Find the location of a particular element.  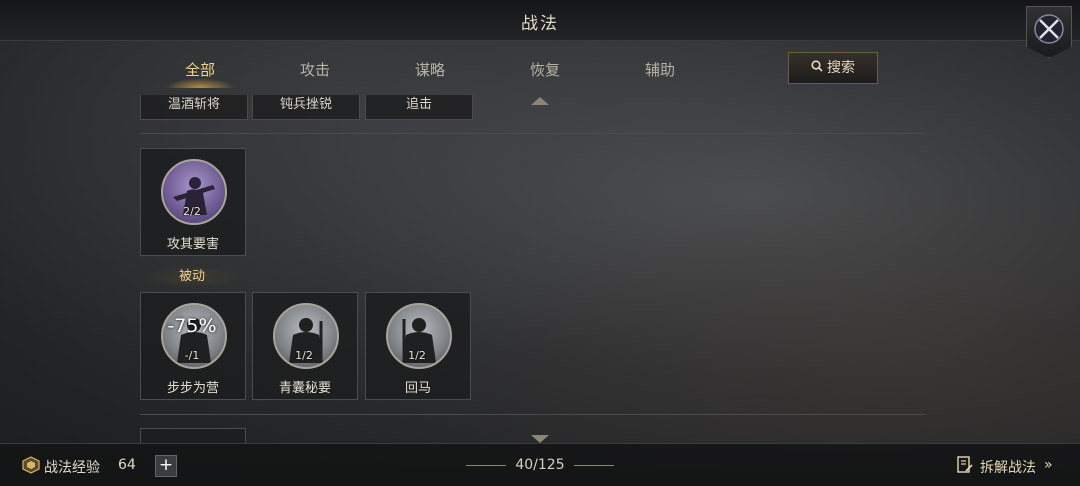

skill-name: 攻其要害 is located at coordinates (192, 244).